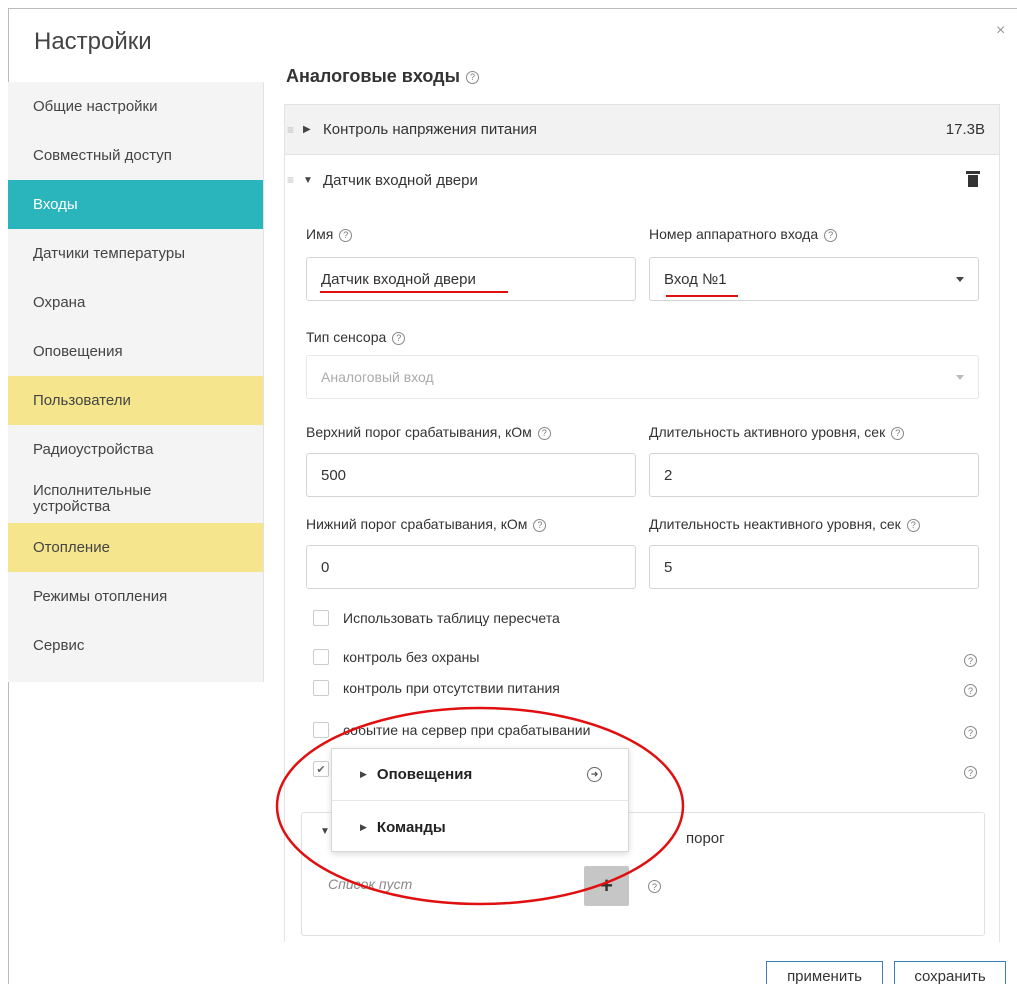  I want to click on sidebar-item-general: Общие настройки, so click(135, 106).